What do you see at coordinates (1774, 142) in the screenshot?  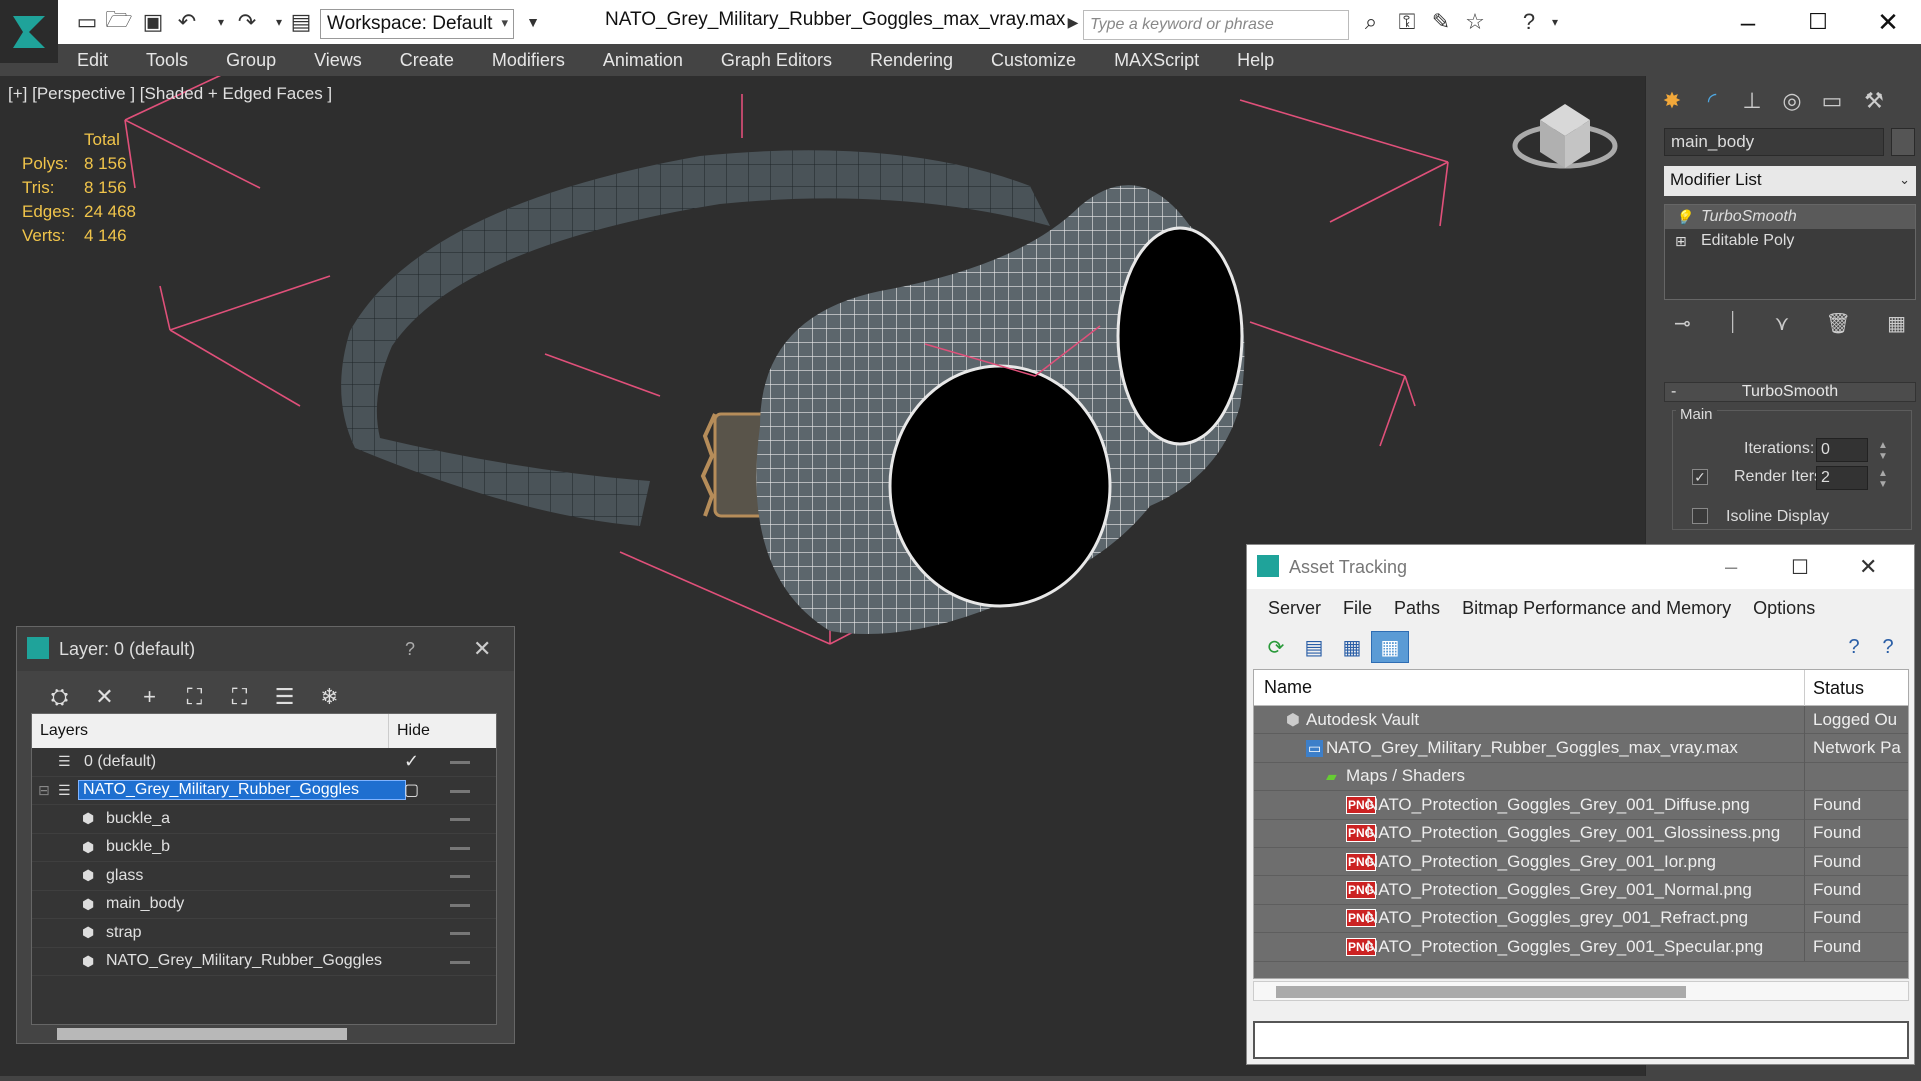 I see `object-name-field: main_body` at bounding box center [1774, 142].